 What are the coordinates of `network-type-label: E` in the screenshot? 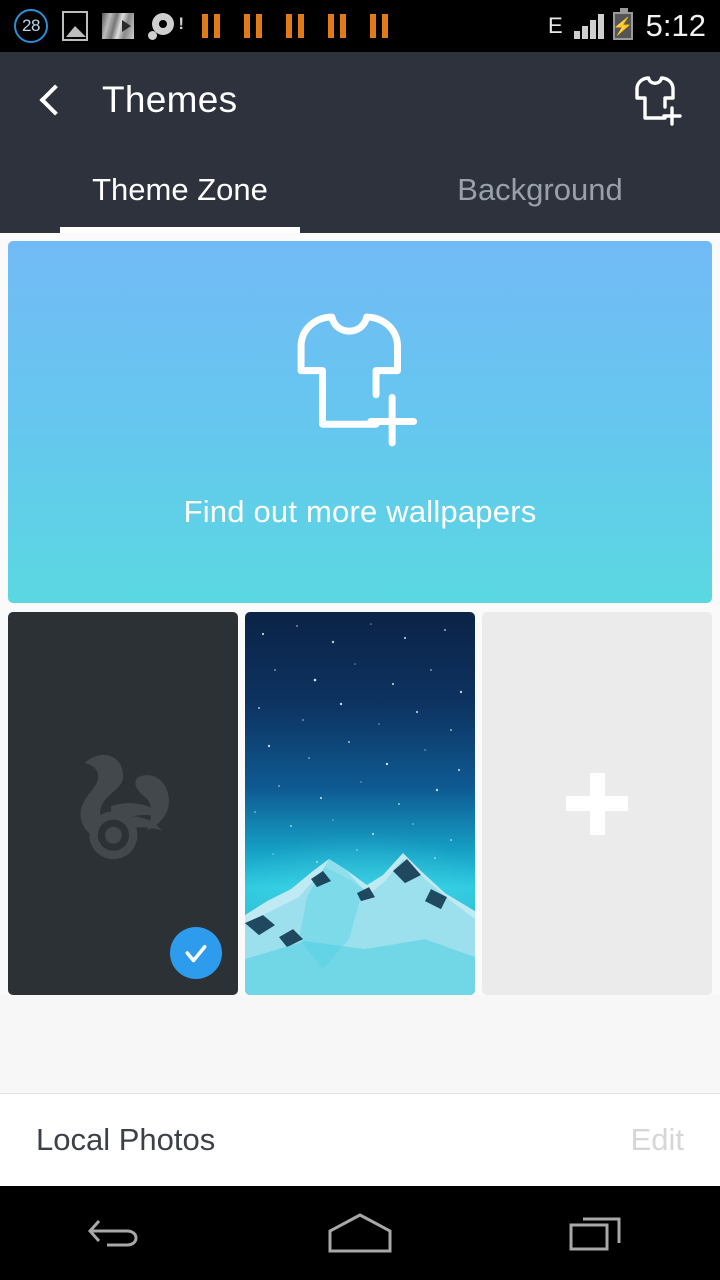 It's located at (555, 25).